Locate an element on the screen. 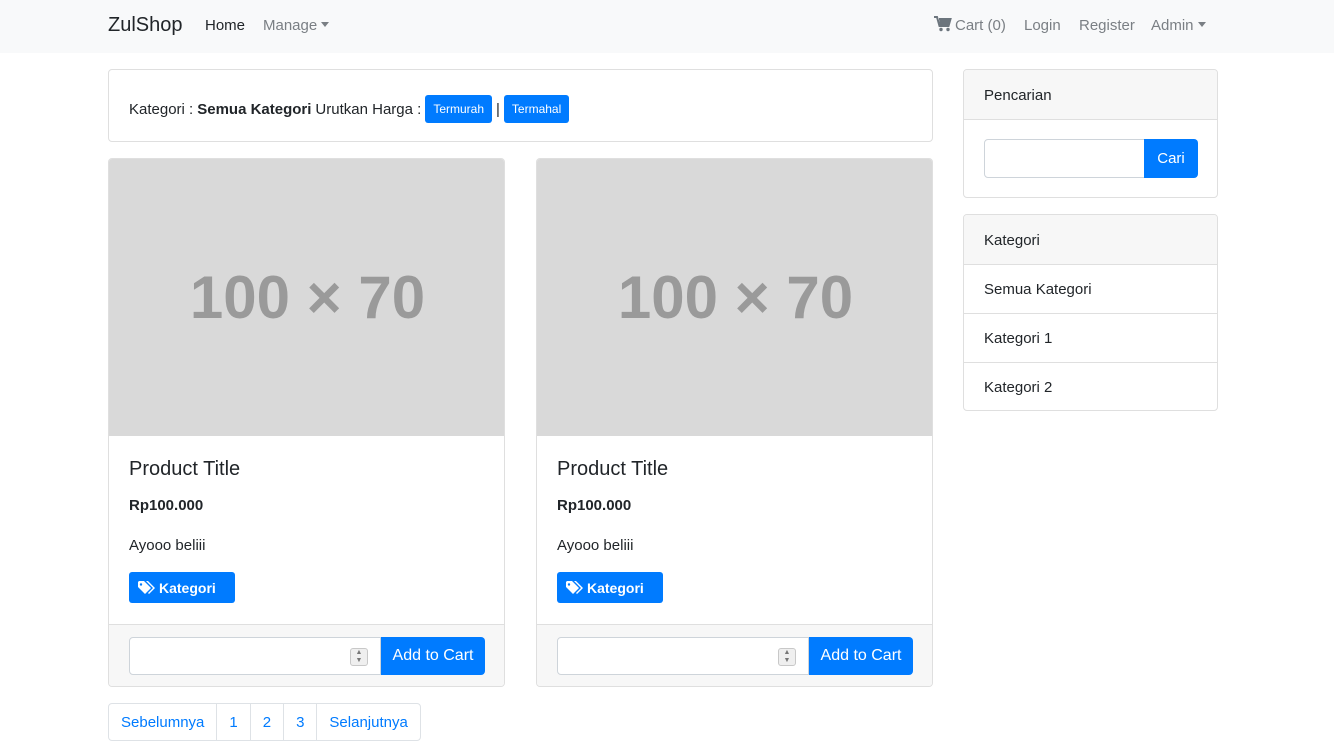 This screenshot has height=750, width=1334. search-heading: Pencarian is located at coordinates (1090, 95).